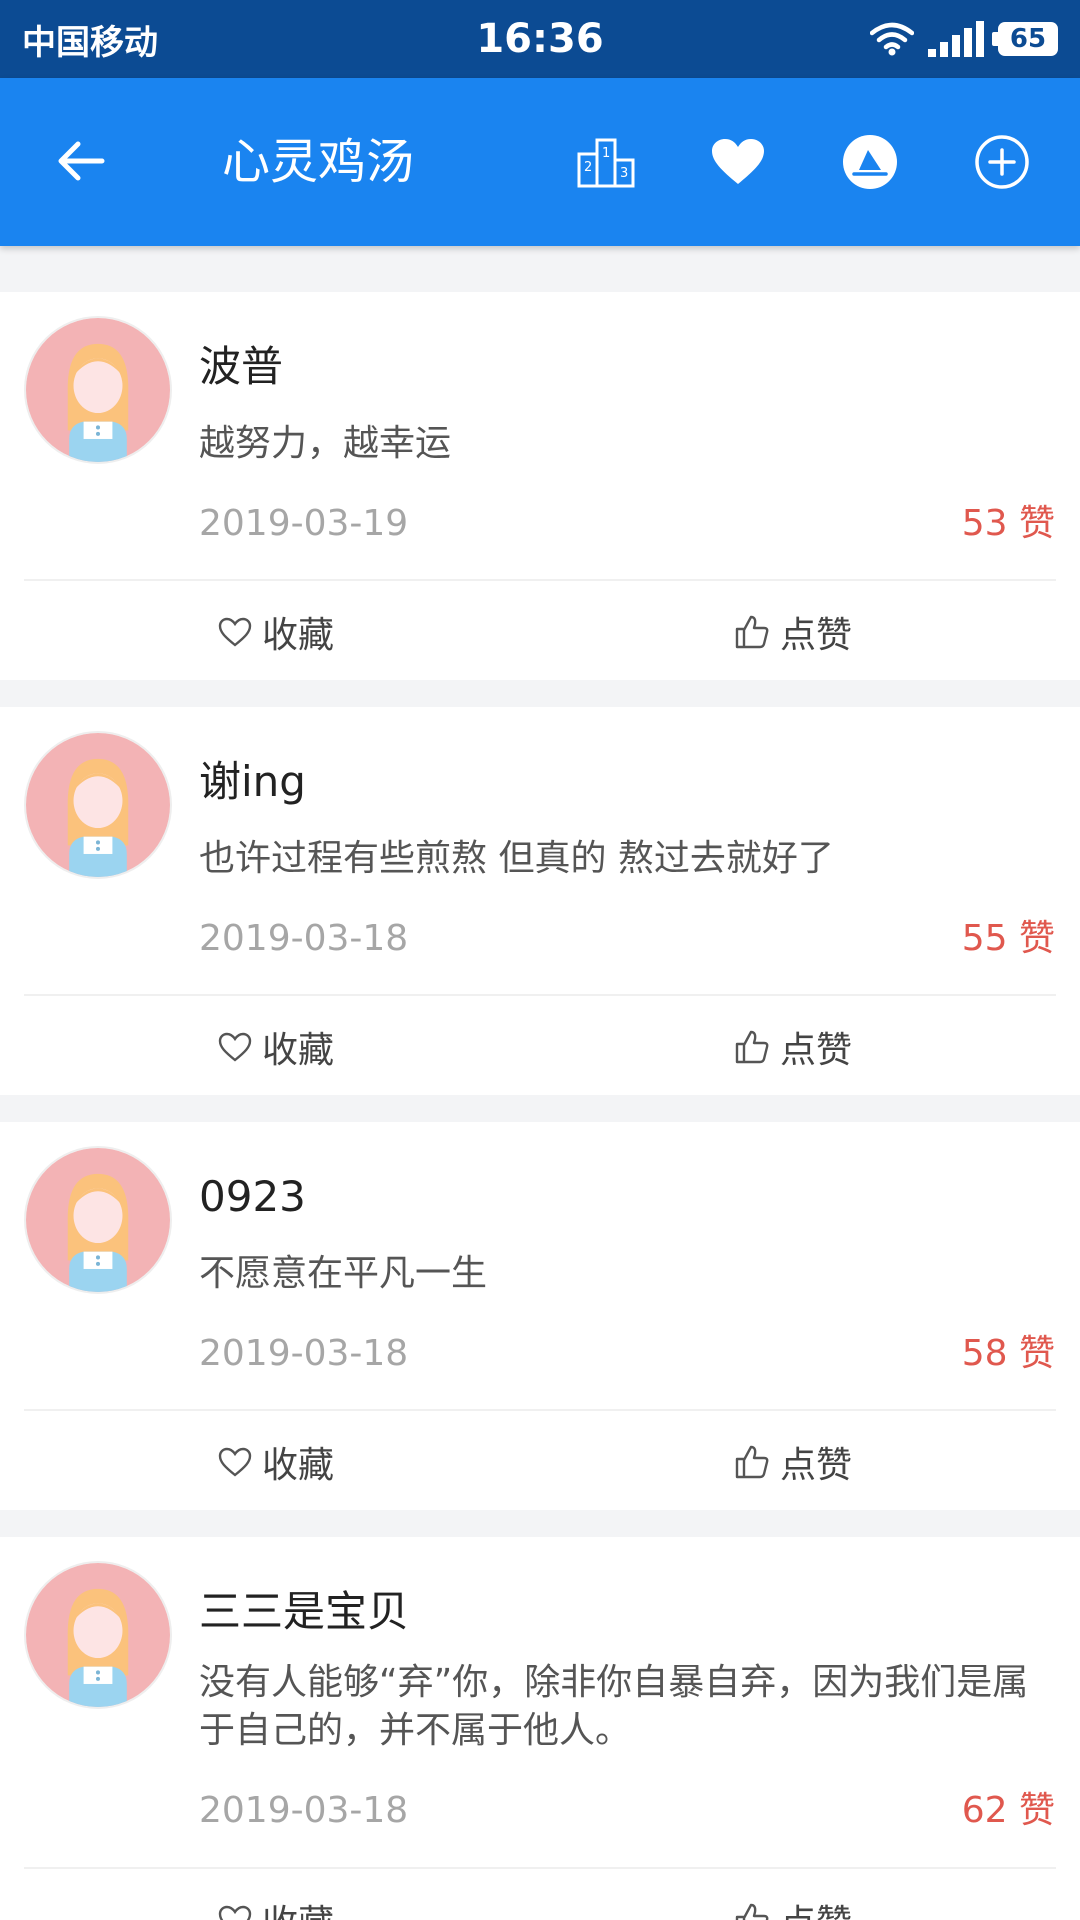 This screenshot has width=1080, height=1920. What do you see at coordinates (1008, 938) in the screenshot?
I see `like-count: 55 赞` at bounding box center [1008, 938].